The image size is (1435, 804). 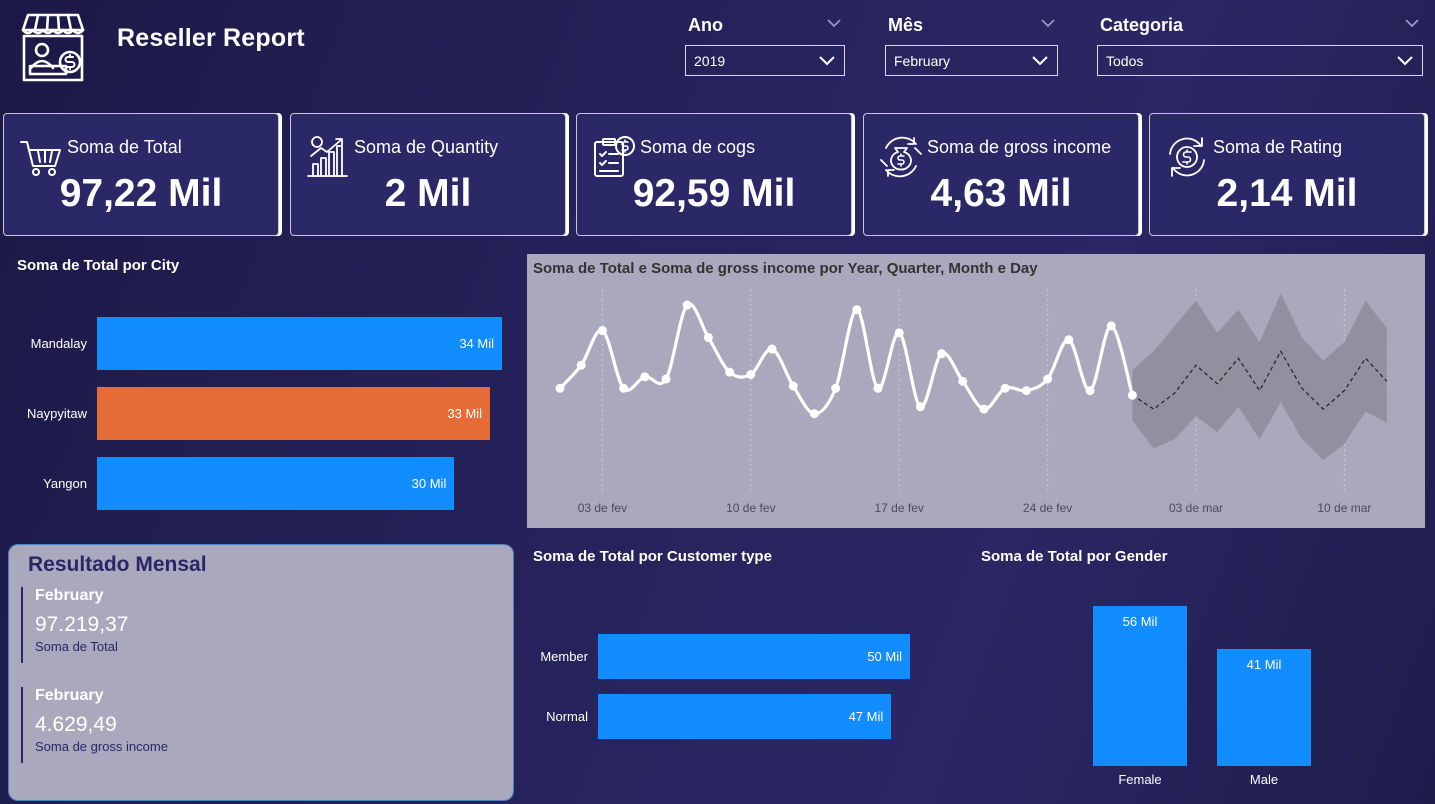 What do you see at coordinates (276, 483) in the screenshot?
I see `bar: 30 Mil` at bounding box center [276, 483].